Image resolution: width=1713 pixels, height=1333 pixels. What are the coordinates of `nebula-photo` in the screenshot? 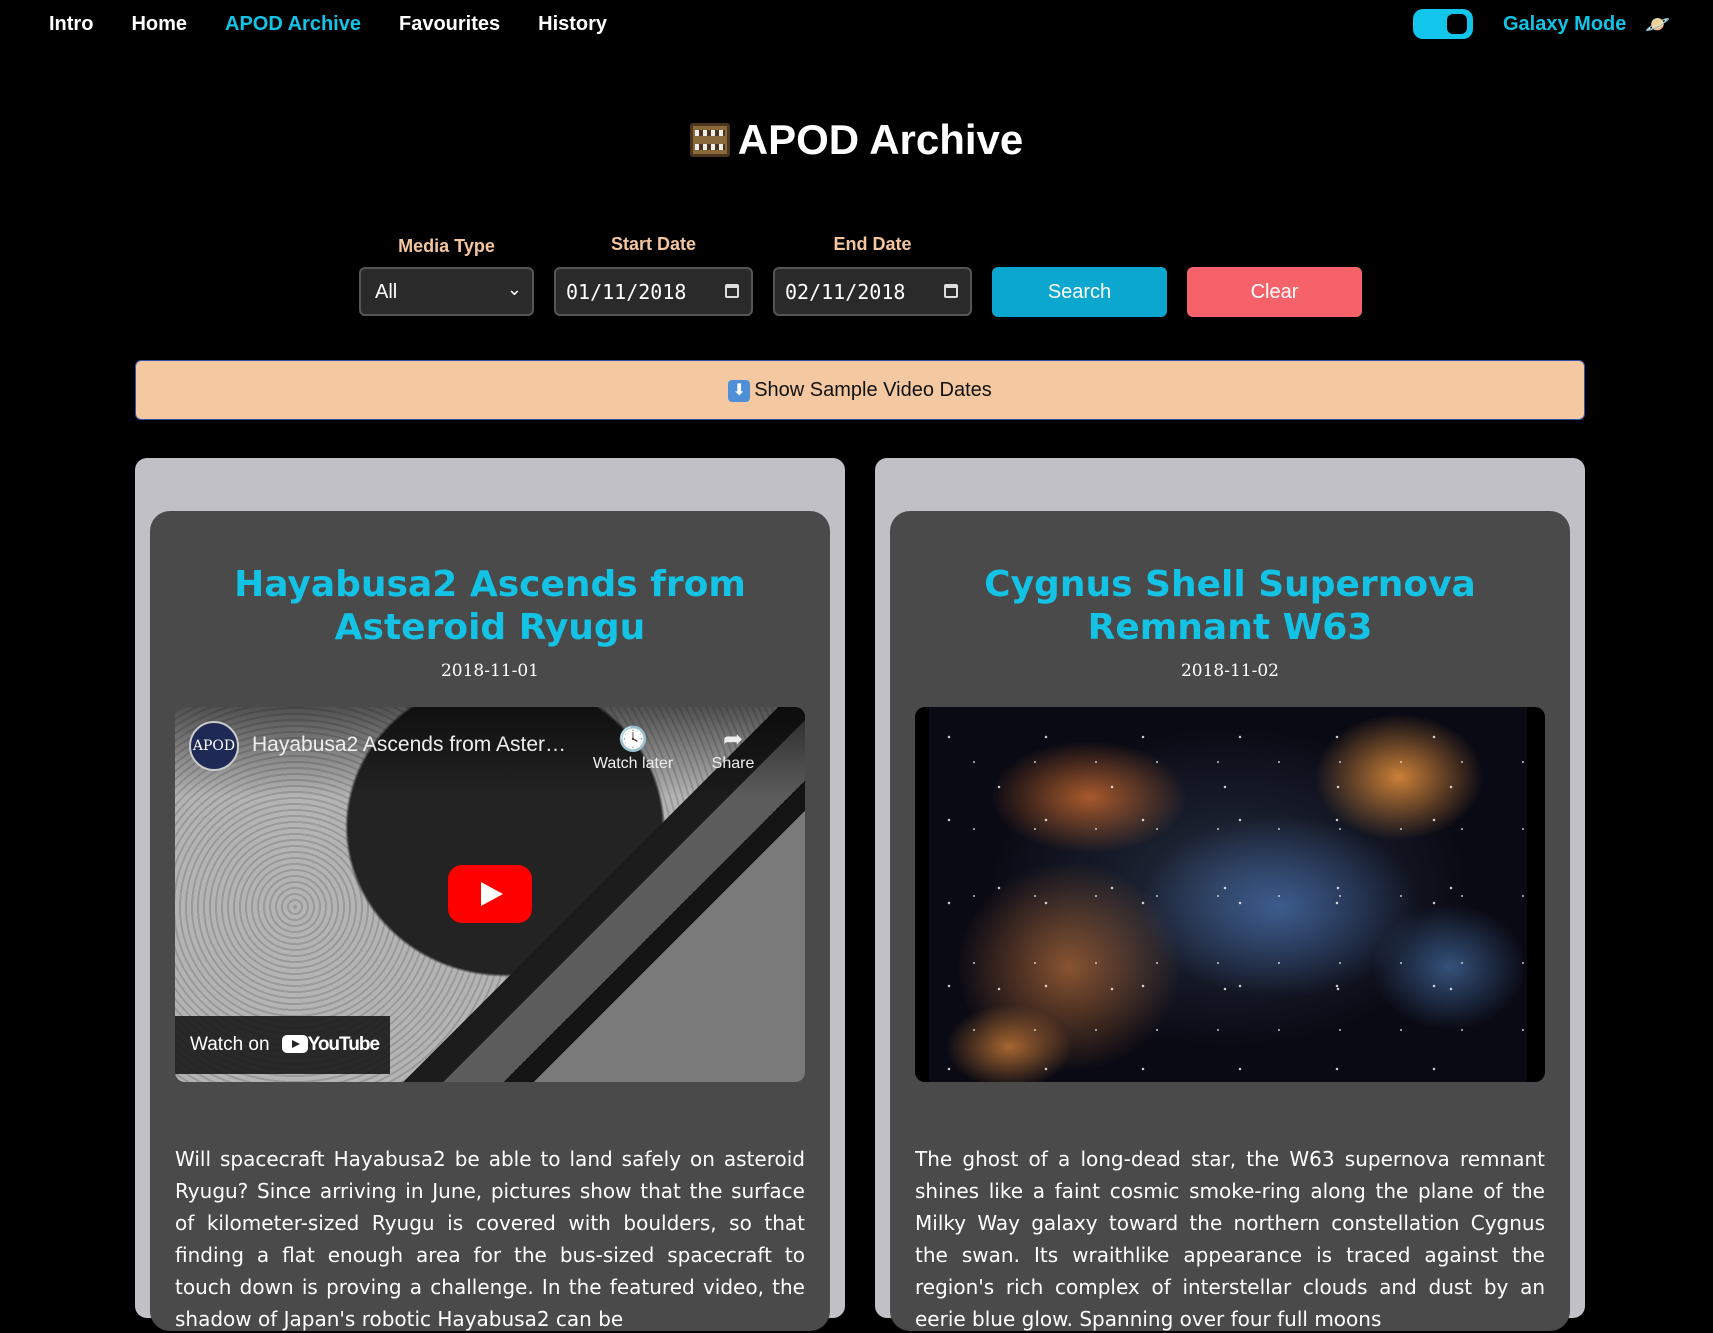 It's located at (1228, 894).